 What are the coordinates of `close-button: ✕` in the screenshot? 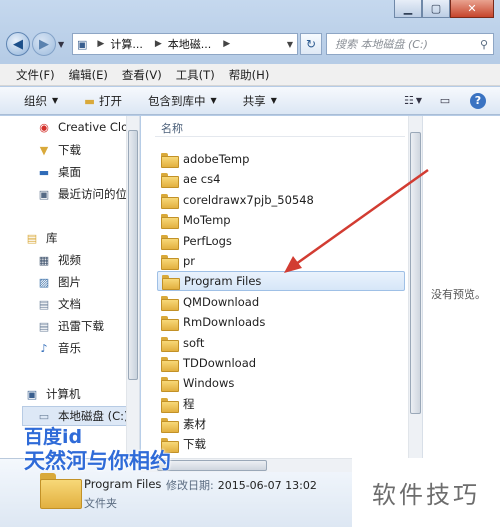 It's located at (472, 9).